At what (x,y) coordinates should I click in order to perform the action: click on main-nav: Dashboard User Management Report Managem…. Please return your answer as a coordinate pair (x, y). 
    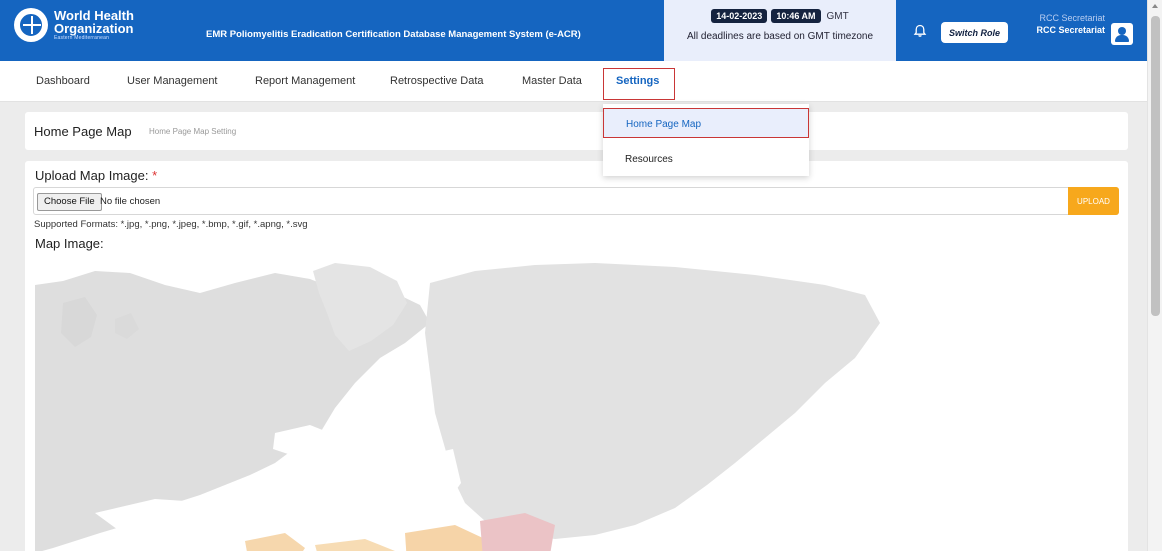
    Looking at the image, I should click on (573, 81).